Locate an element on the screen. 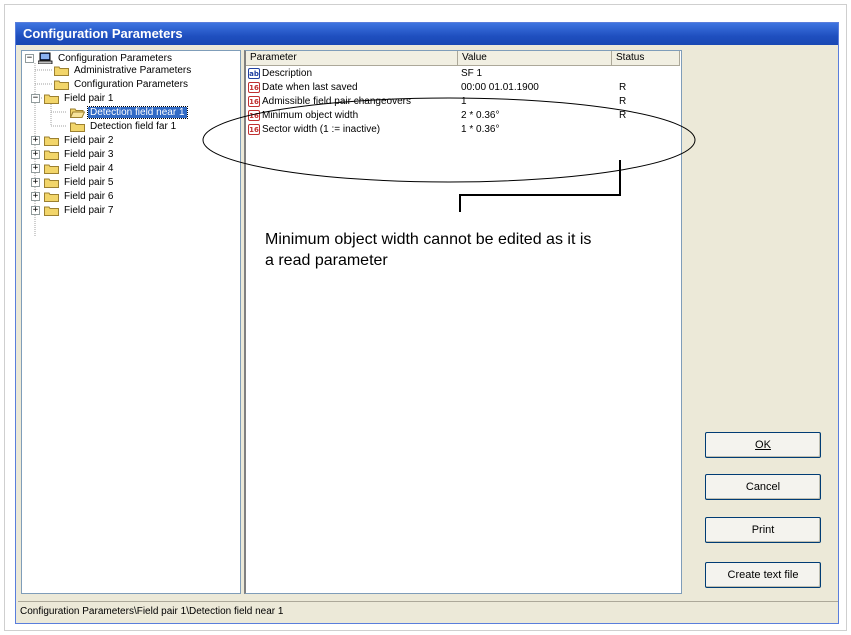 Image resolution: width=851 pixels, height=635 pixels. tree-item-label: Detection field near 1 is located at coordinates (137, 112).